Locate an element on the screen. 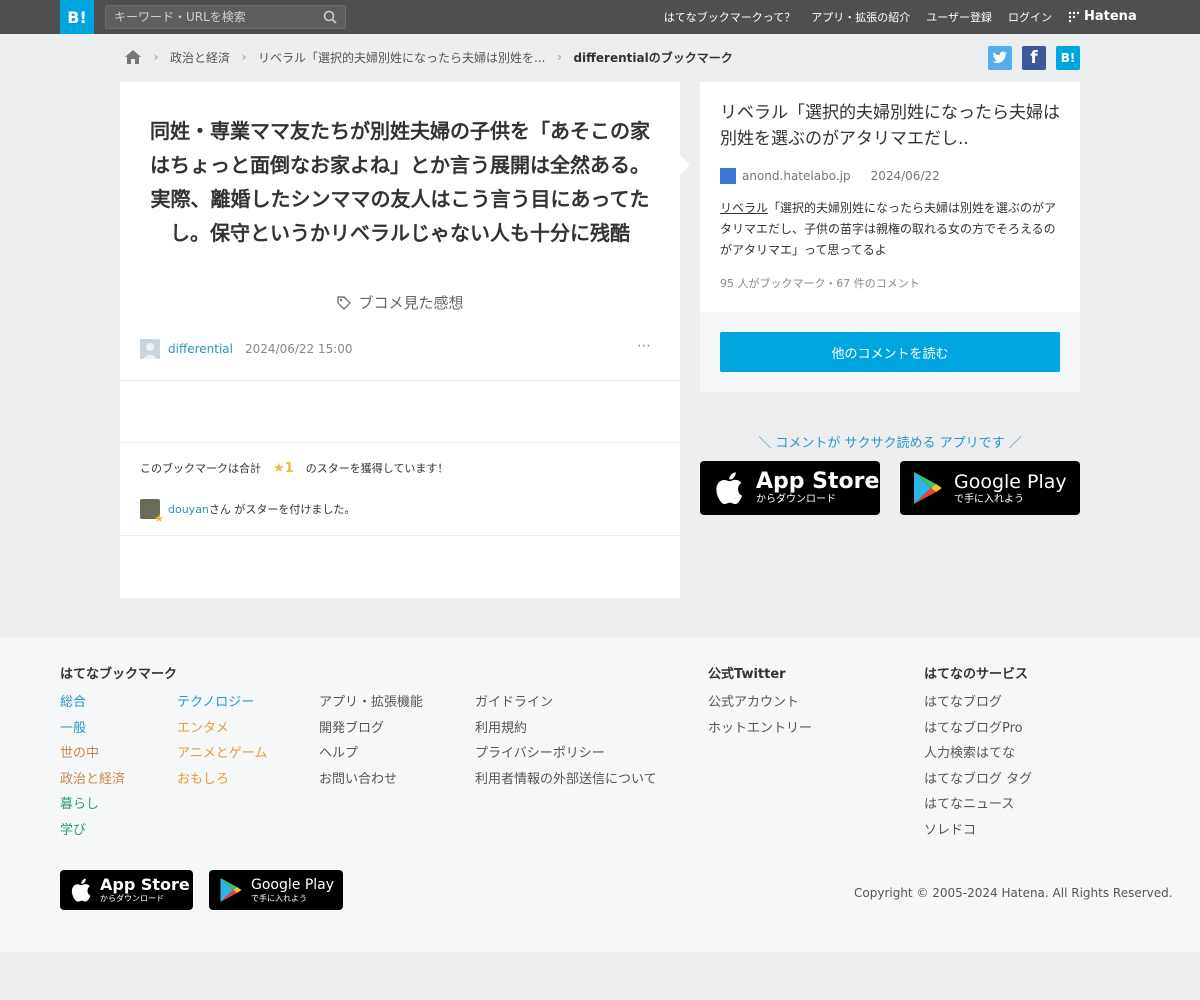 The width and height of the screenshot is (1200, 1000). entry-date: 2024/06/22 is located at coordinates (905, 176).